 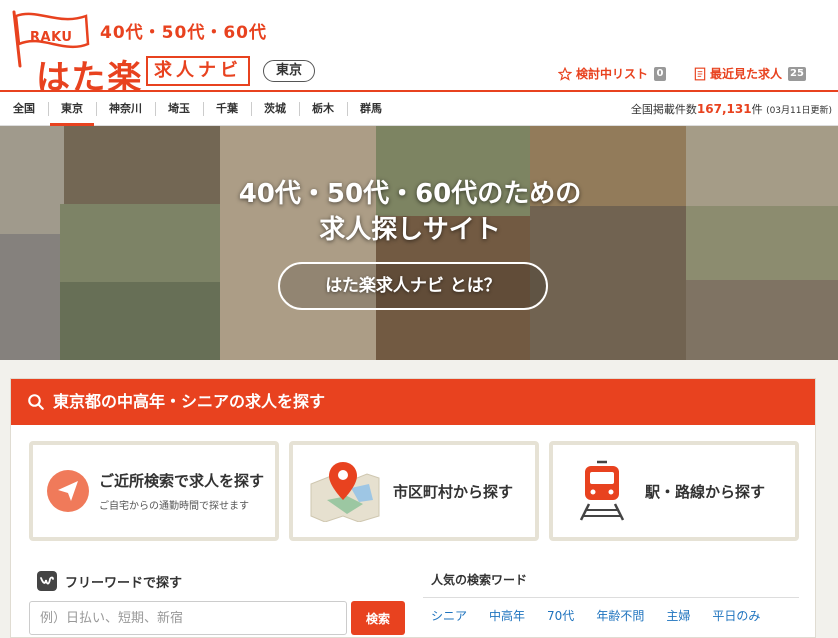 I want to click on site-logo: RAKU 40代・50代・60代 はた楽 求人ナビ 東京, so click(x=168, y=53).